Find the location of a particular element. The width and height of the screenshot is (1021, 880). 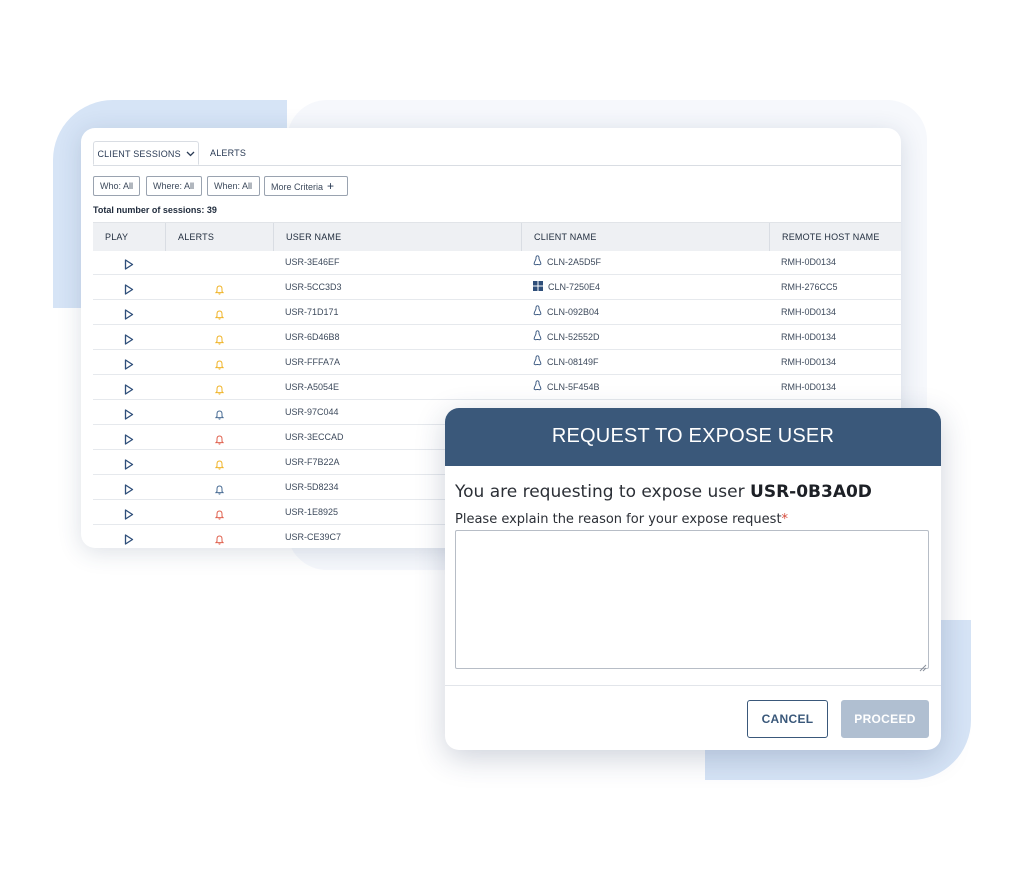

client-name-text: CLN-5F454B is located at coordinates (573, 387).